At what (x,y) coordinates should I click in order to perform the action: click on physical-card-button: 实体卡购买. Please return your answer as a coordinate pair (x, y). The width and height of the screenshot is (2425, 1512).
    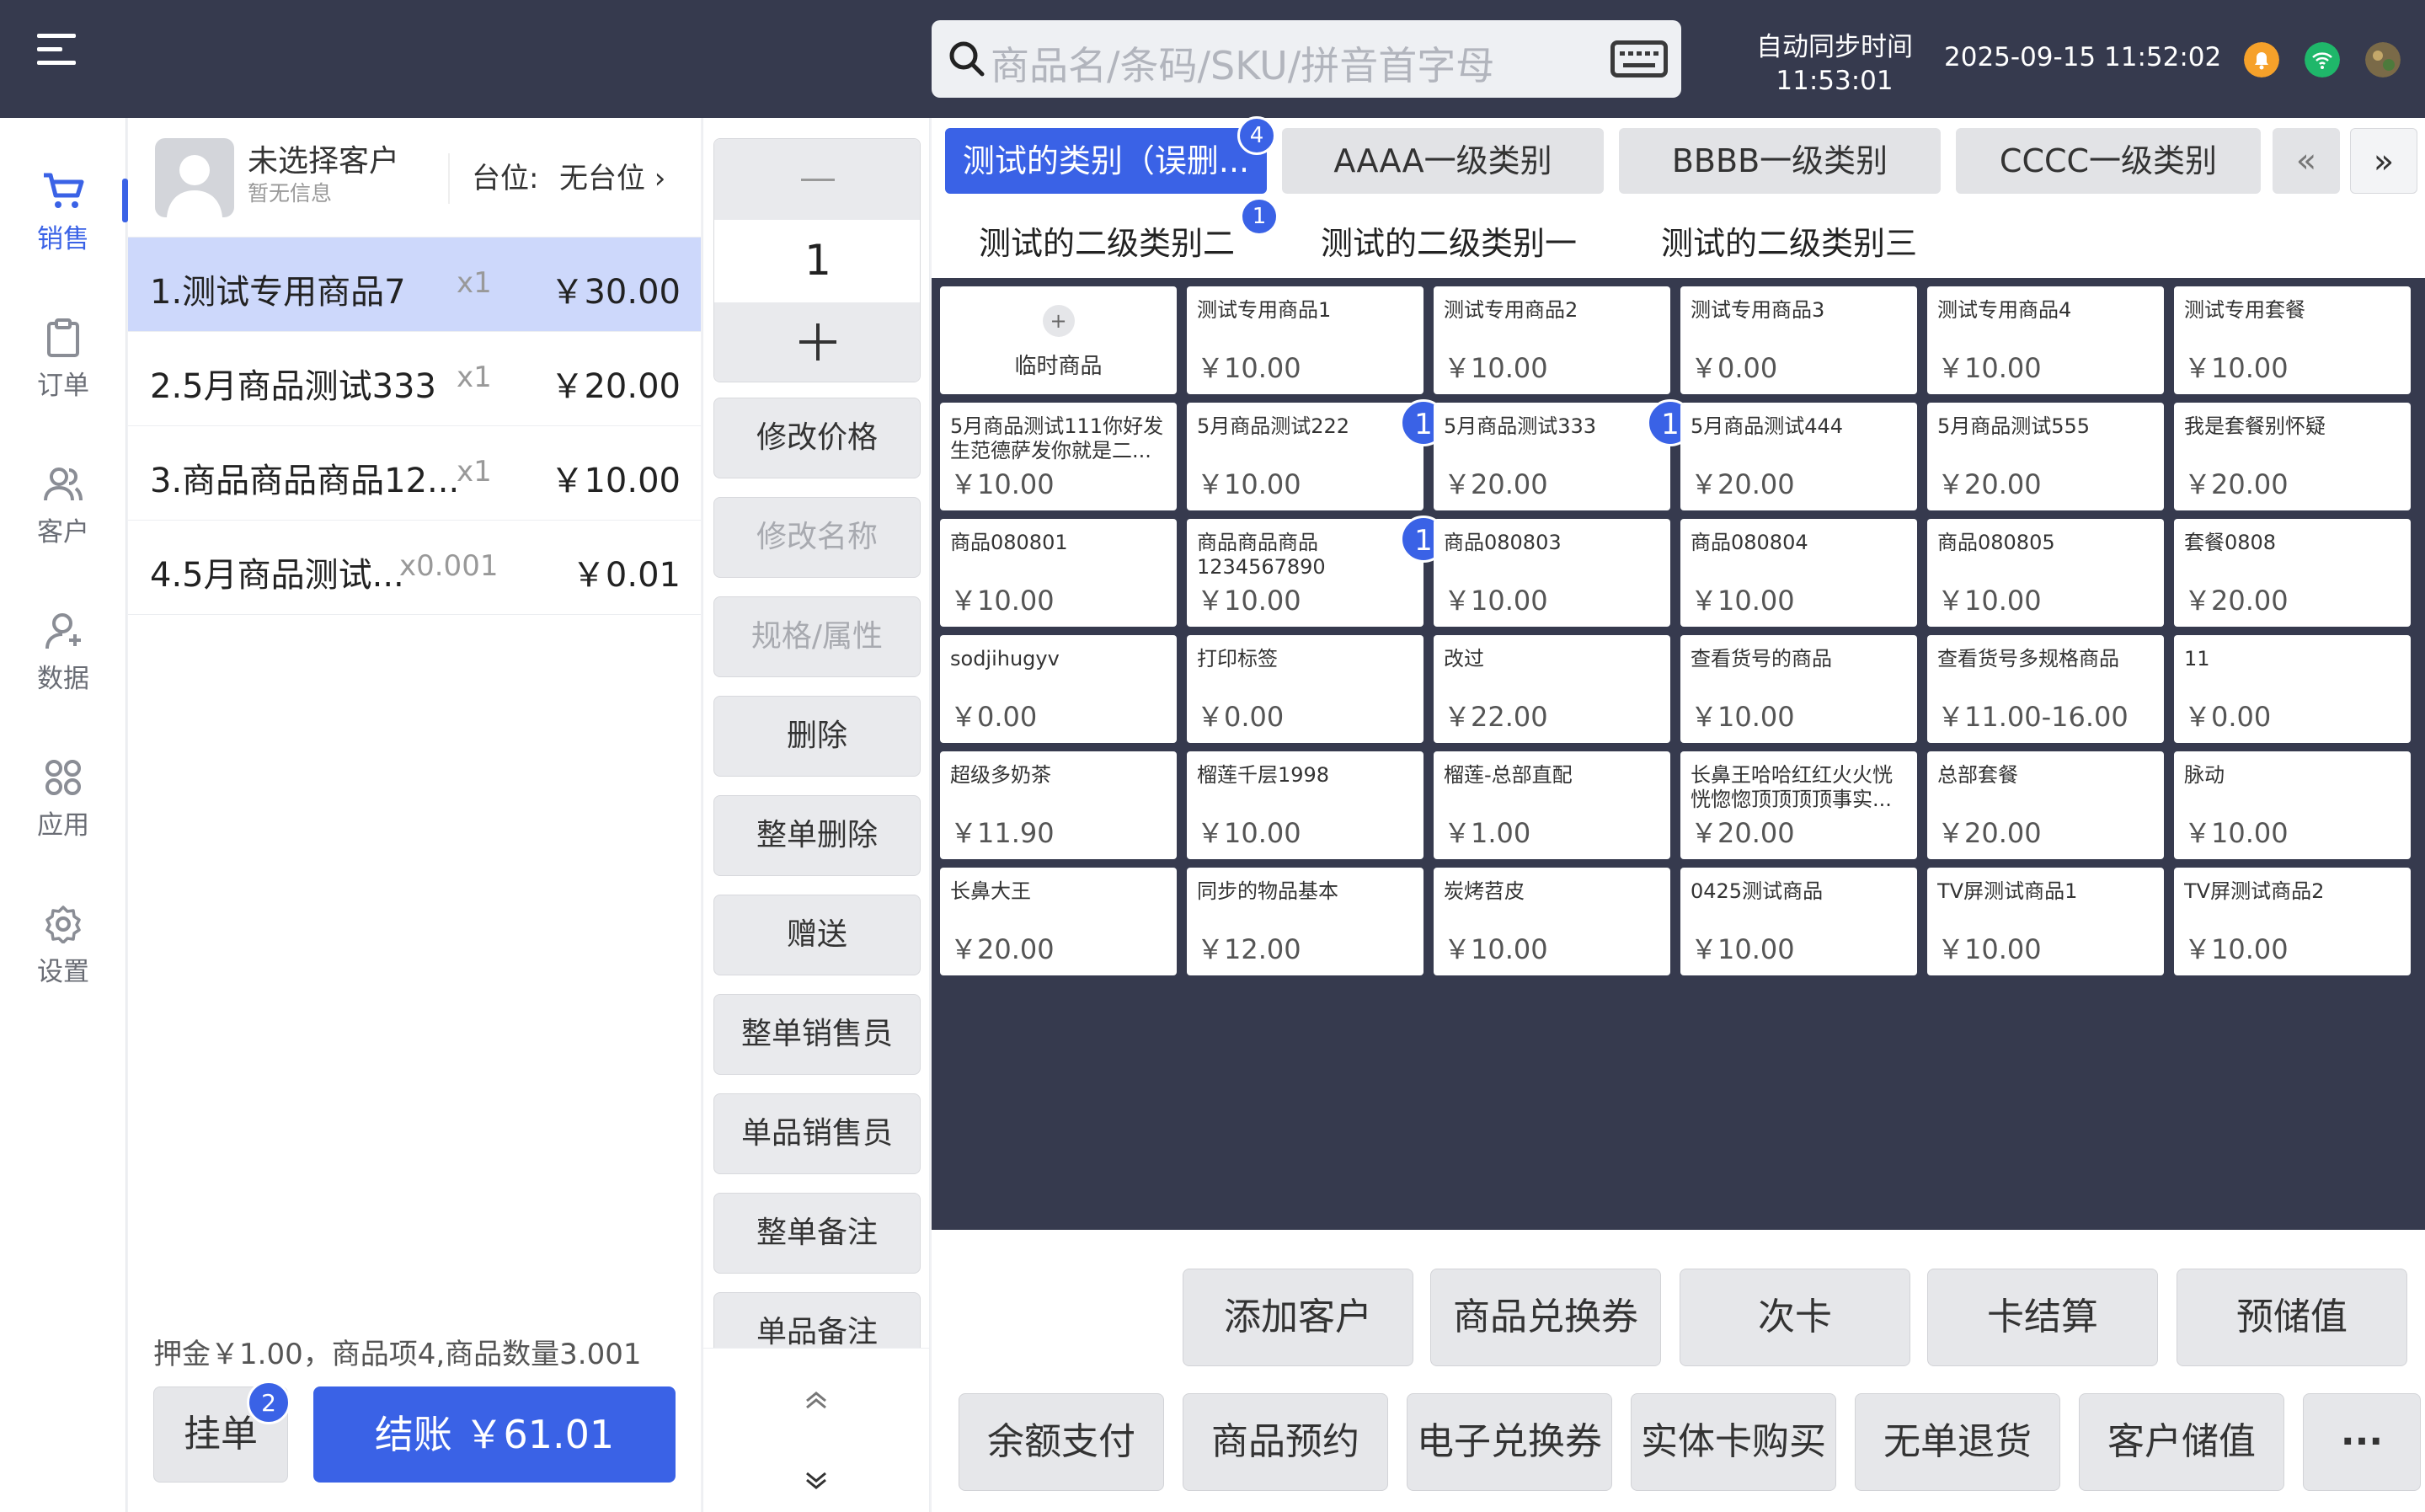
    Looking at the image, I should click on (1733, 1442).